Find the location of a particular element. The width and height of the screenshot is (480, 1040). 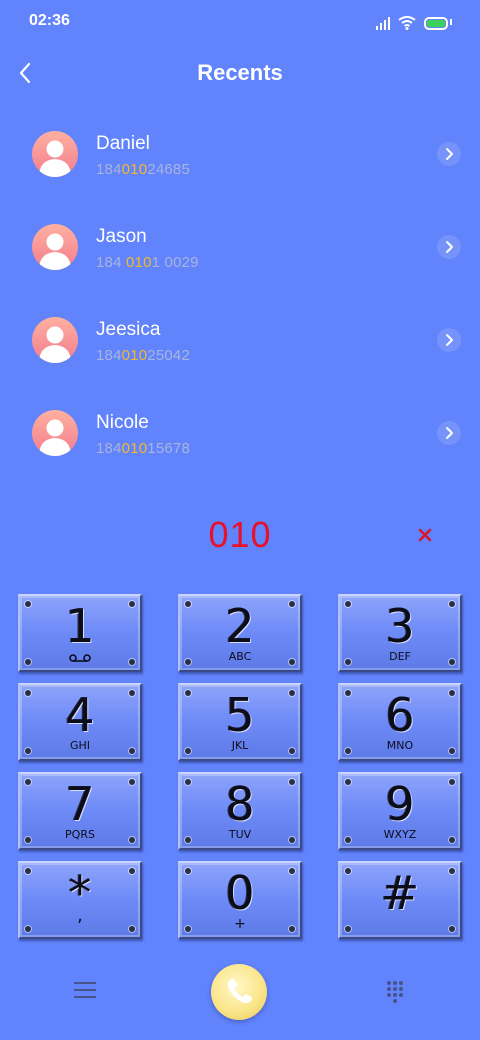

number-suffix: 24685 is located at coordinates (168, 169).